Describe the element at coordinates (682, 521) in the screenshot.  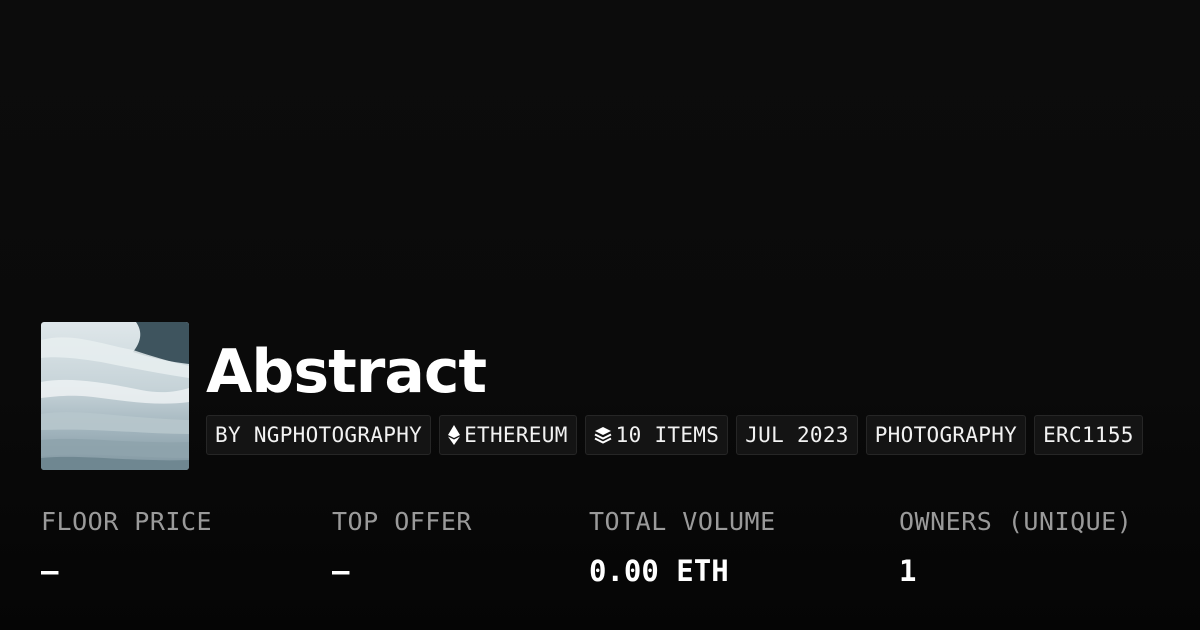
I see `stat-total-volume-label: TOTAL VOLUME` at that location.